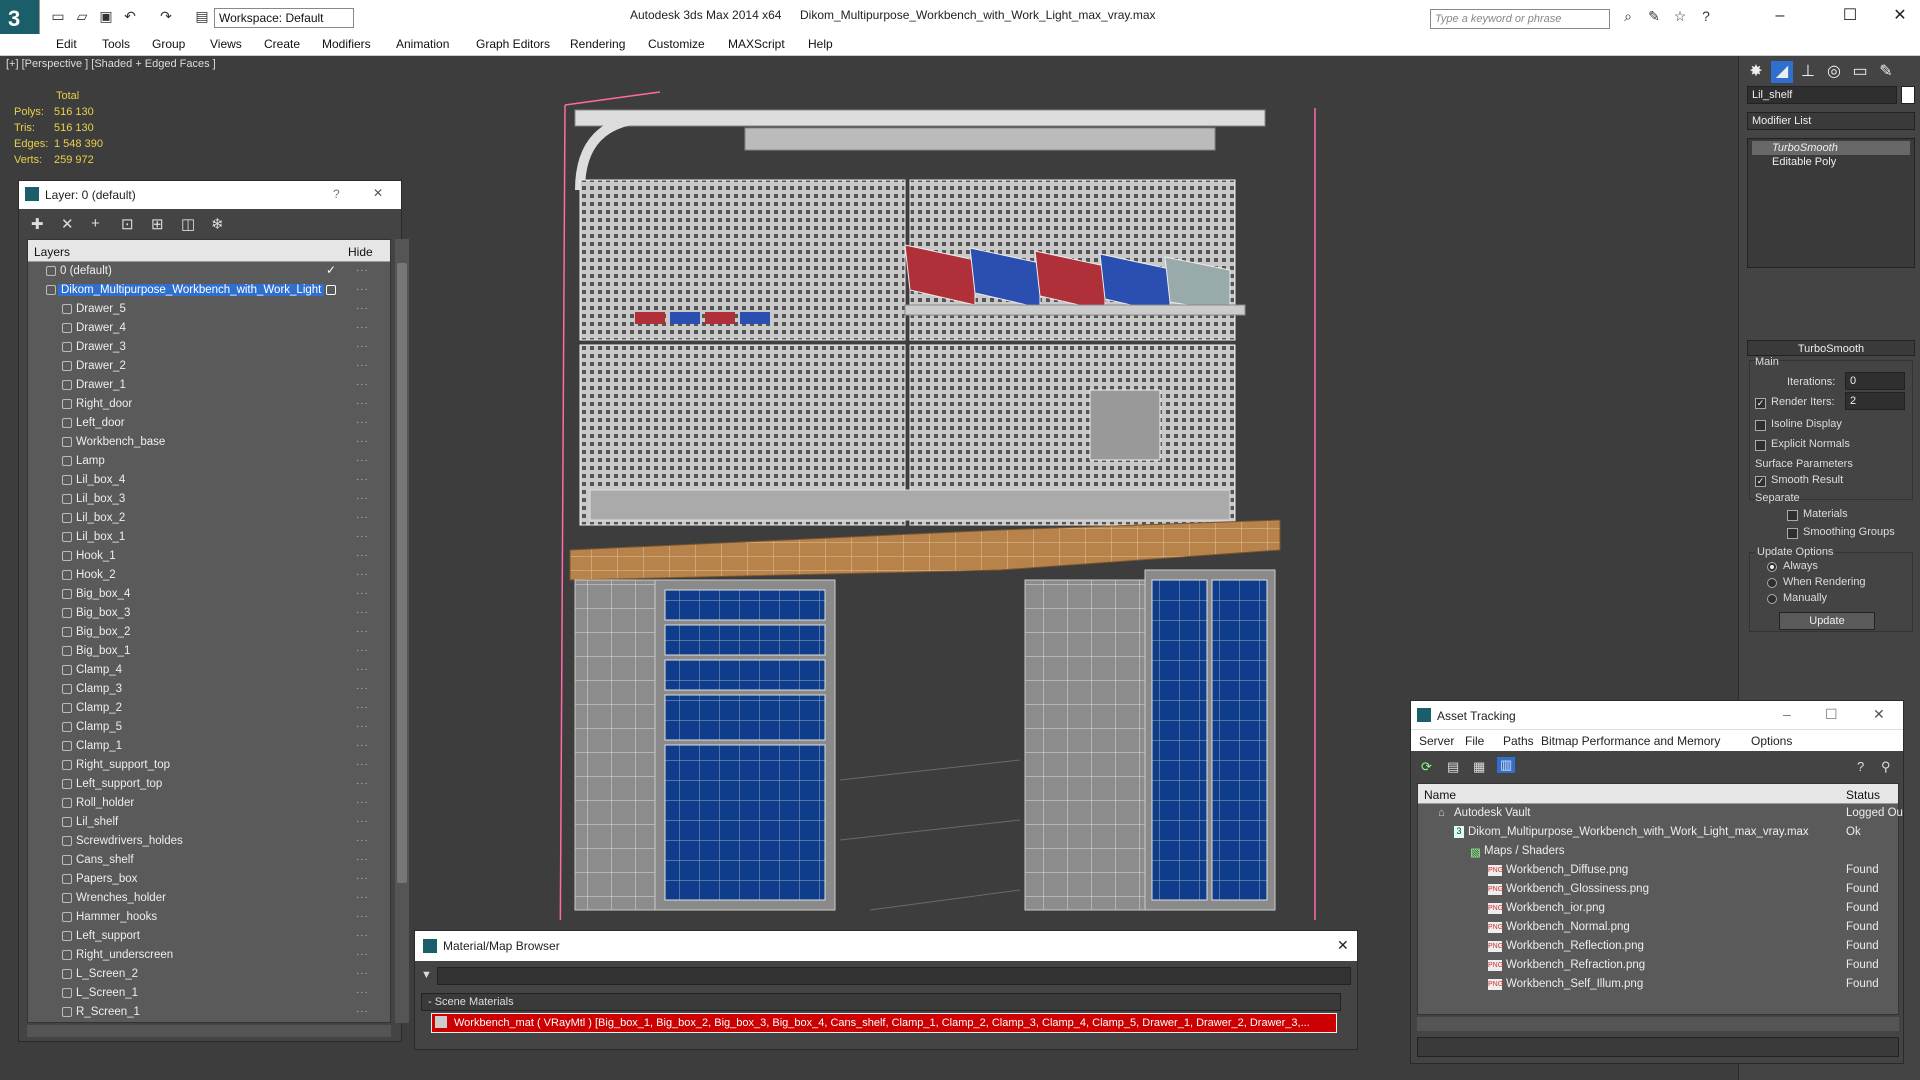  Describe the element at coordinates (209, 556) in the screenshot. I see `layer-object-row: Hook_1 ···` at that location.